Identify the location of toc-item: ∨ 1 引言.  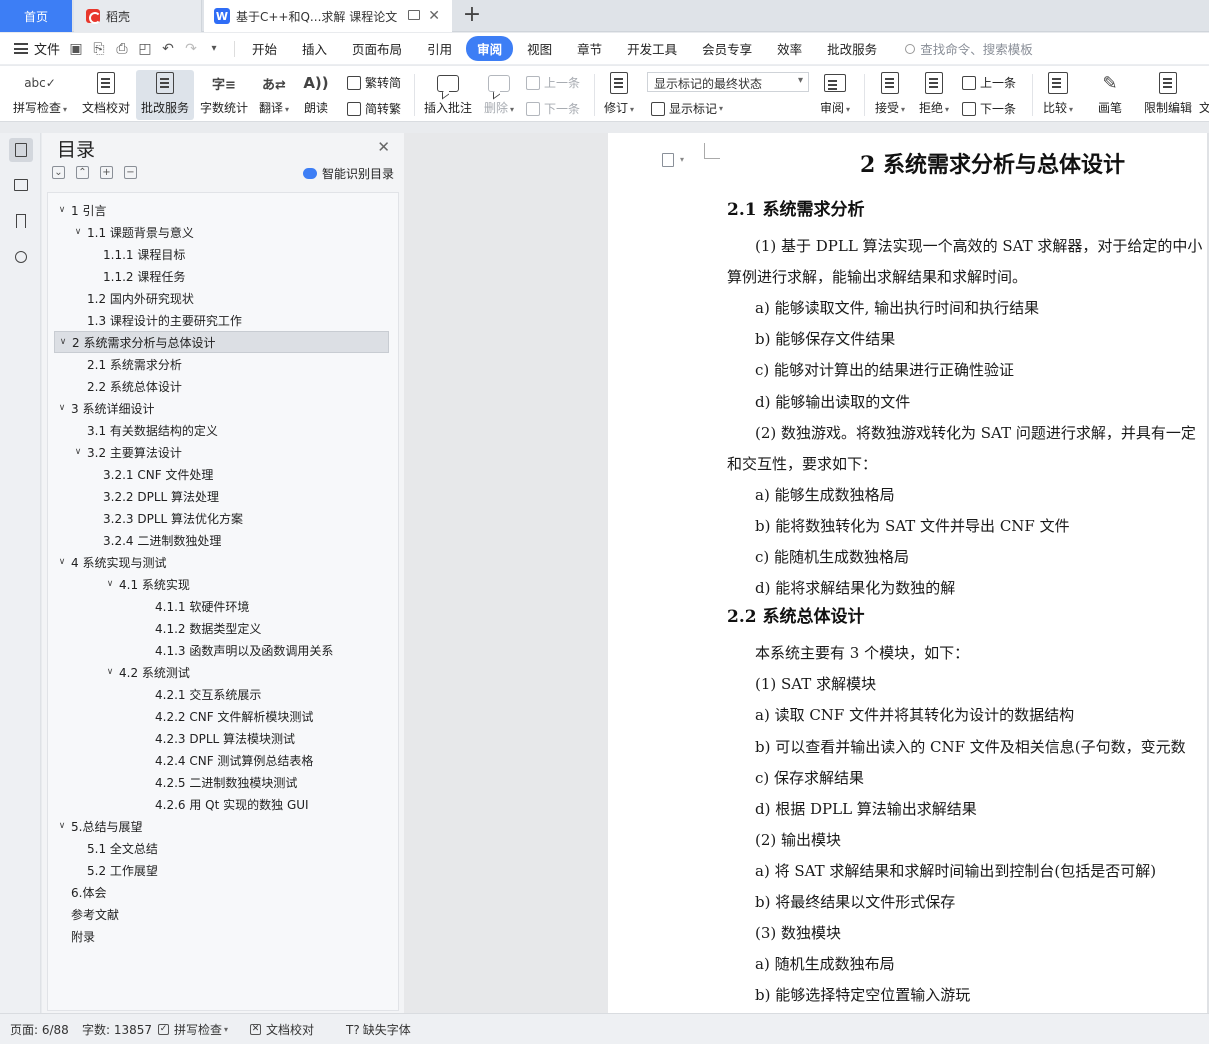
(218, 210).